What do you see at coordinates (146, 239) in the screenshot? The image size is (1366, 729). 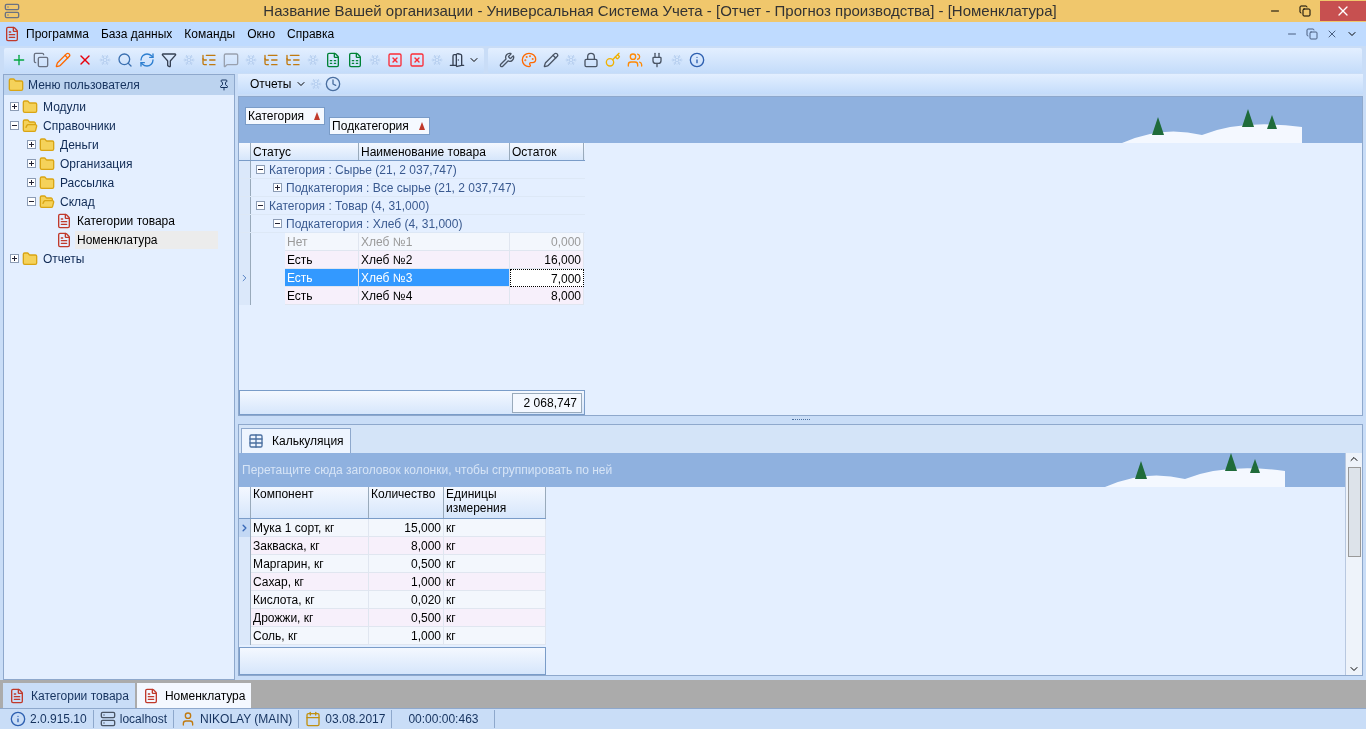 I see `tree-item: Номенклатура` at bounding box center [146, 239].